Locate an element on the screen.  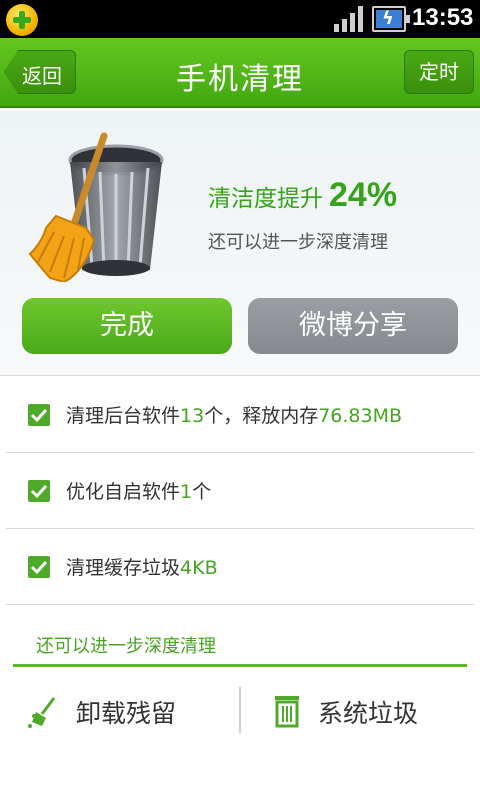
uninstall-residue-label: 卸载残留 is located at coordinates (126, 713).